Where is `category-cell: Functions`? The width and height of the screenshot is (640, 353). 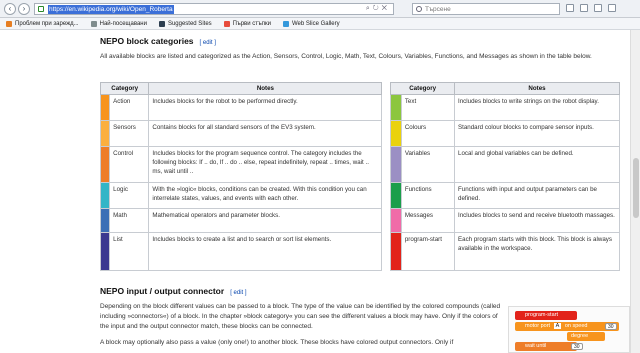 category-cell: Functions is located at coordinates (428, 195).